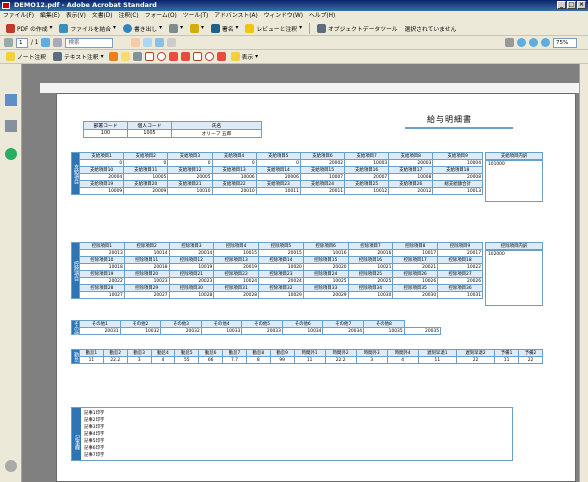 The width and height of the screenshot is (588, 482). What do you see at coordinates (509, 42) in the screenshot?
I see `select-tool-icon` at bounding box center [509, 42].